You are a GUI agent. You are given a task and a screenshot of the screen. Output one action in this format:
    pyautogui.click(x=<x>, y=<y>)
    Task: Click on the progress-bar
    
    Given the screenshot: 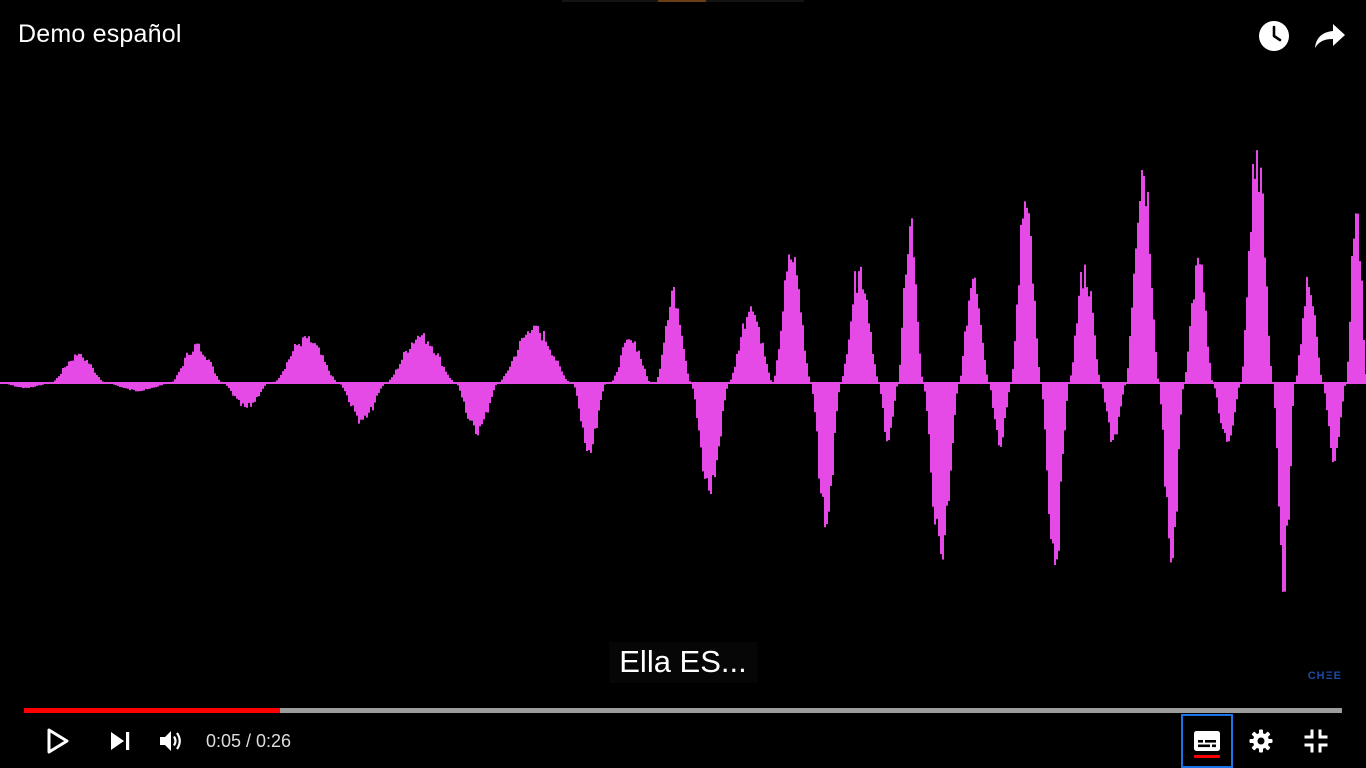 What is the action you would take?
    pyautogui.click(x=683, y=710)
    